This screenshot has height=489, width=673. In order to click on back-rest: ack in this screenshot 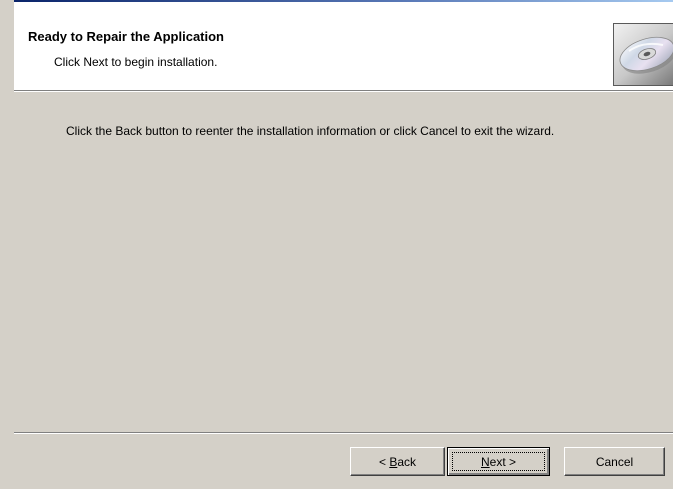, I will do `click(407, 461)`.